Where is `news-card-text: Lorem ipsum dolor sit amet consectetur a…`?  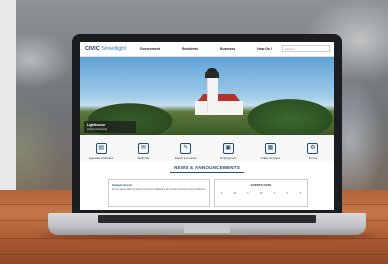 news-card-text: Lorem ipsum dolor sit amet consectetur a… is located at coordinates (159, 189).